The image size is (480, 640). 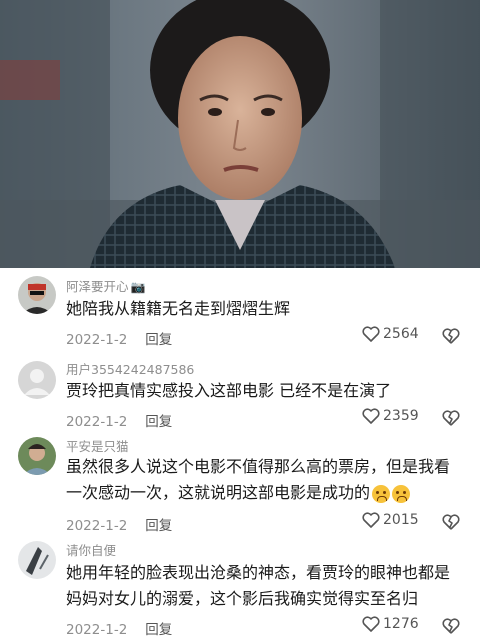 I want to click on comment-text: 贾玲把真情实感投入这部电影 已经不是在演了, so click(x=266, y=391).